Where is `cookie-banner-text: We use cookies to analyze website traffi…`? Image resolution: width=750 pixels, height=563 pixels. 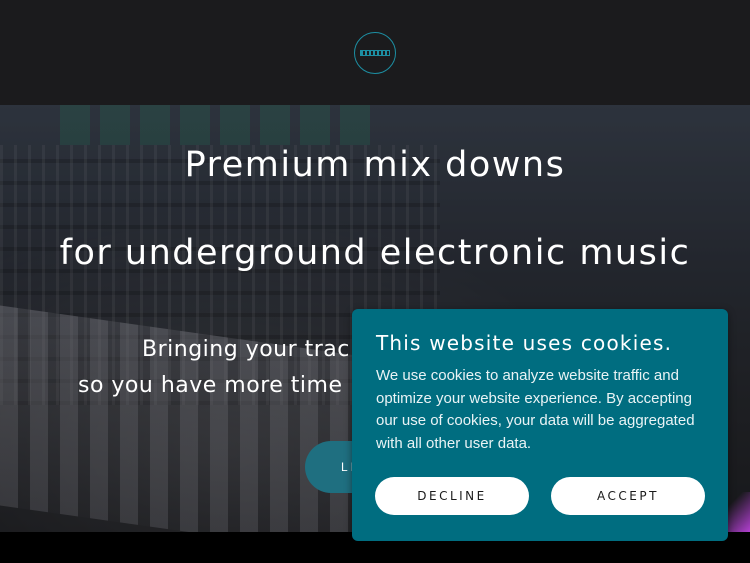 cookie-banner-text: We use cookies to analyze website traffi… is located at coordinates (535, 409).